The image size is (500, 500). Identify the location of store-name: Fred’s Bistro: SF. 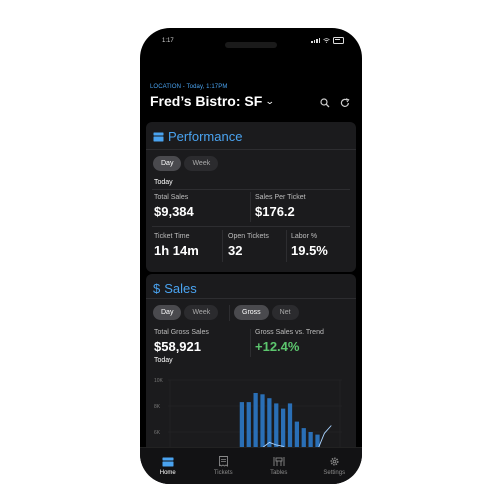
(206, 101).